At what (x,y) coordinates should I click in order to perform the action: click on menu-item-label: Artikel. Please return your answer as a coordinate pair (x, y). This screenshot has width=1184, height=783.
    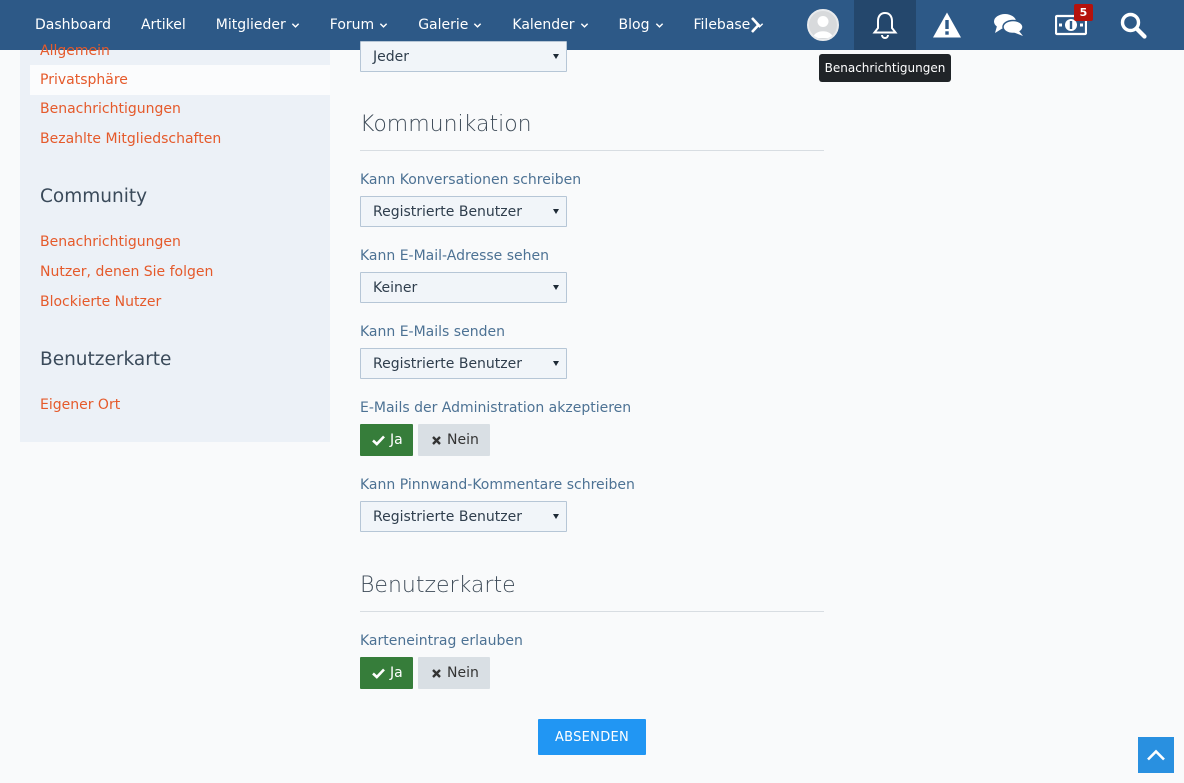
    Looking at the image, I should click on (163, 25).